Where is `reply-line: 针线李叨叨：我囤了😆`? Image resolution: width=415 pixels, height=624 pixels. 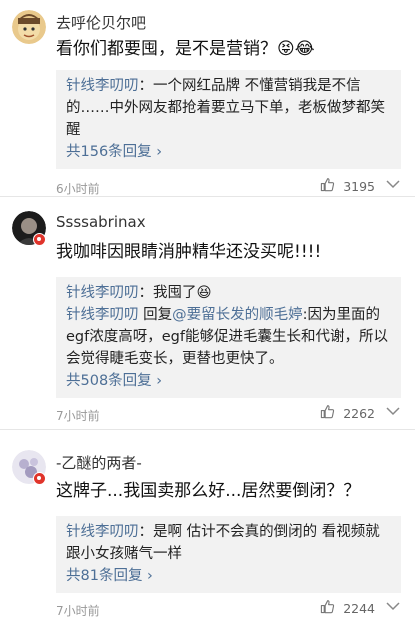
reply-line: 针线李叨叨：我囤了😆 is located at coordinates (228, 293).